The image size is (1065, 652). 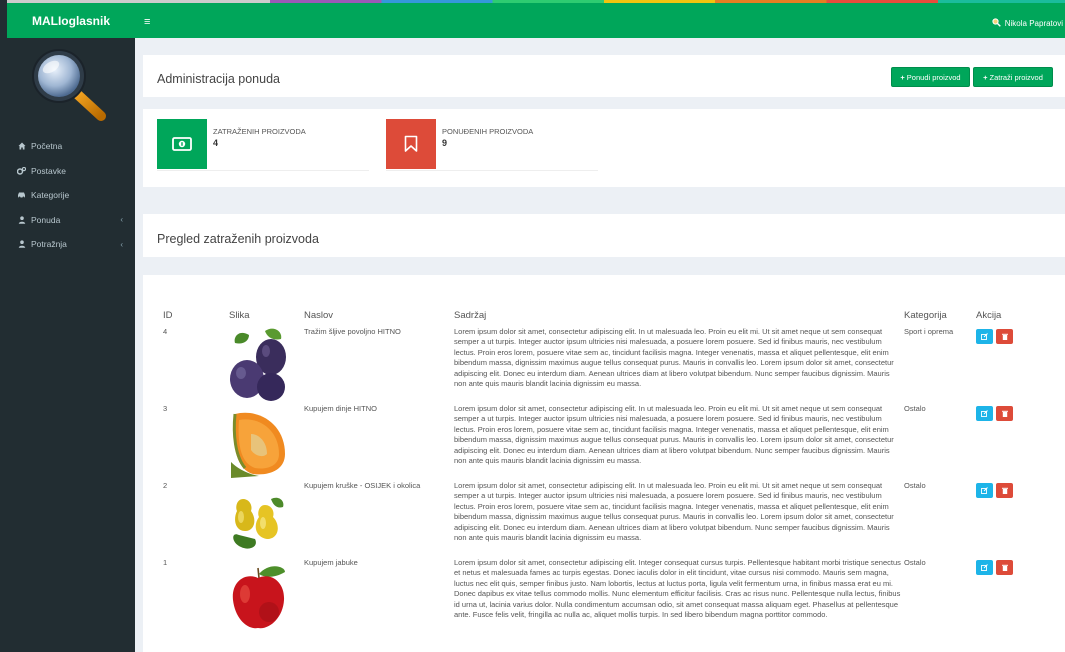 I want to click on sidebar-item-label: Potražnja, so click(x=49, y=244).